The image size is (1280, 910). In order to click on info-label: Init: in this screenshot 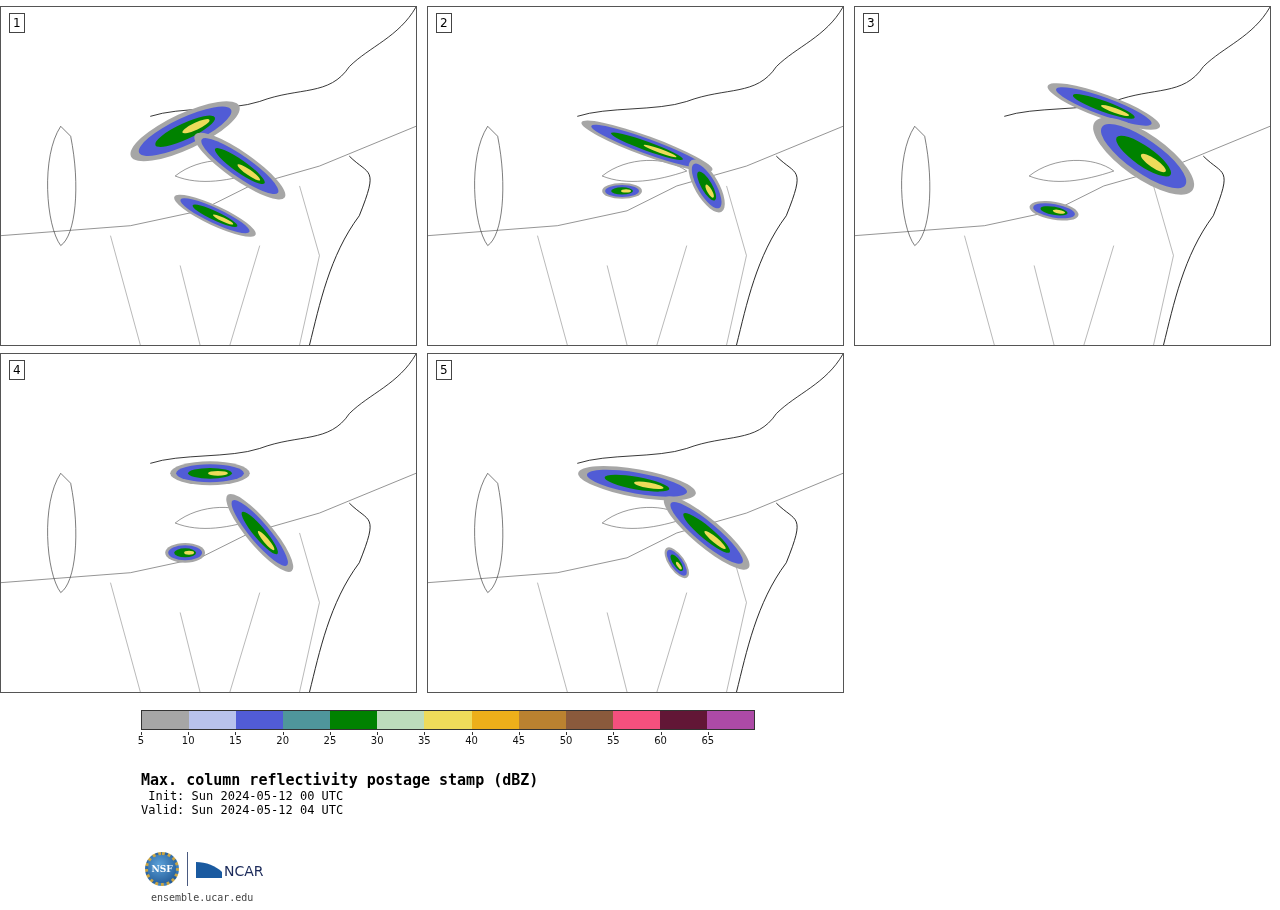, I will do `click(166, 796)`.